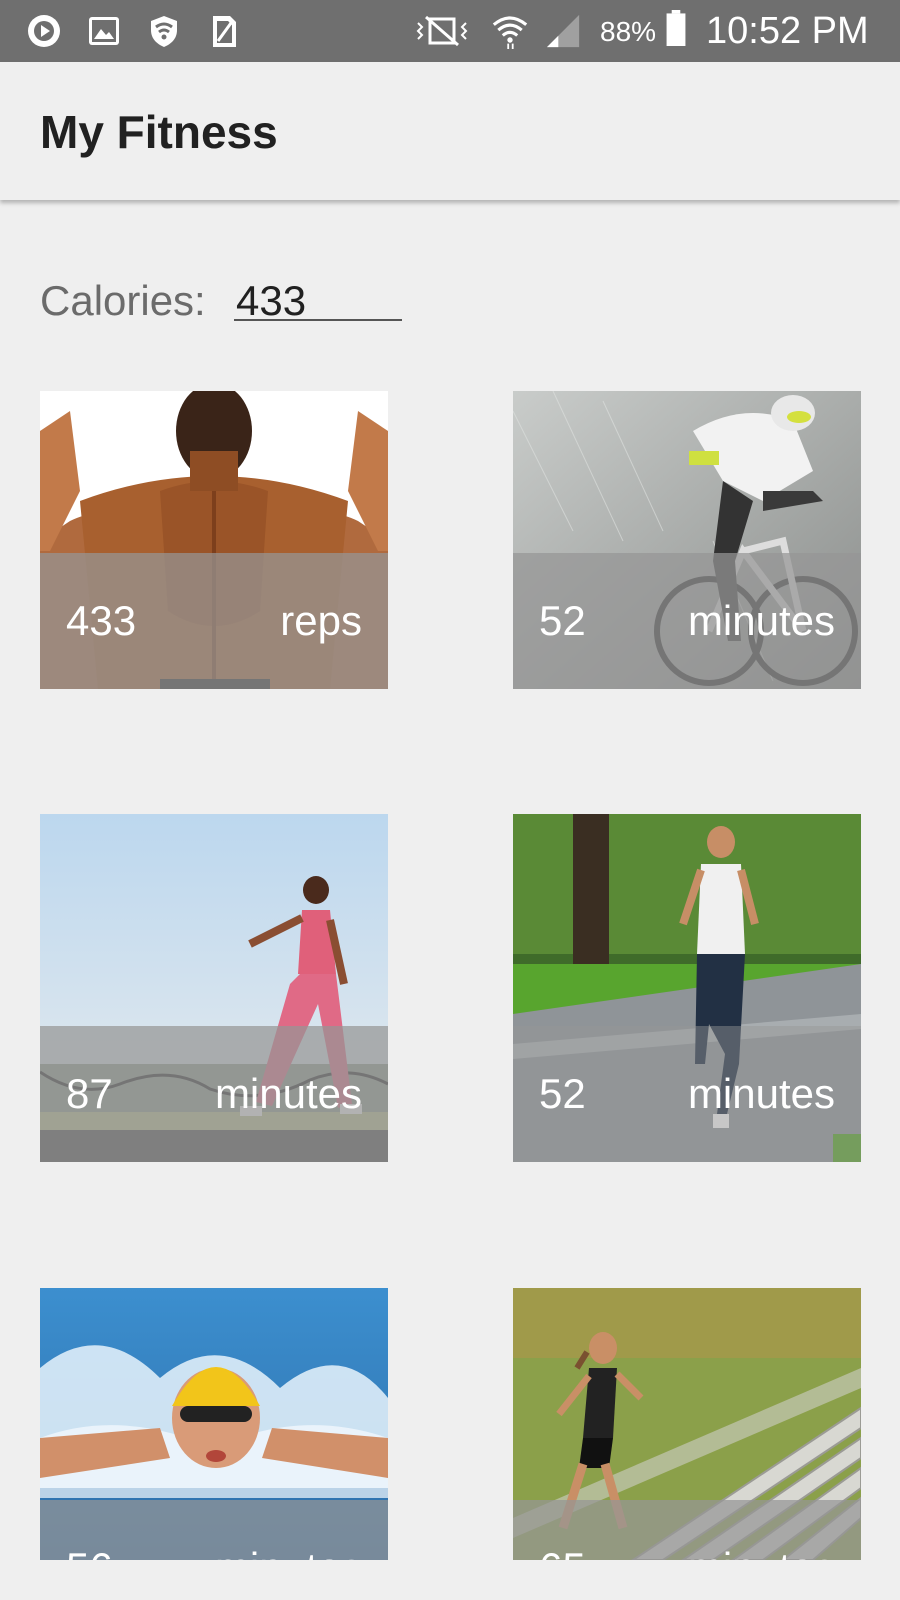  What do you see at coordinates (214, 540) in the screenshot?
I see `tile-weight-training: 433 reps` at bounding box center [214, 540].